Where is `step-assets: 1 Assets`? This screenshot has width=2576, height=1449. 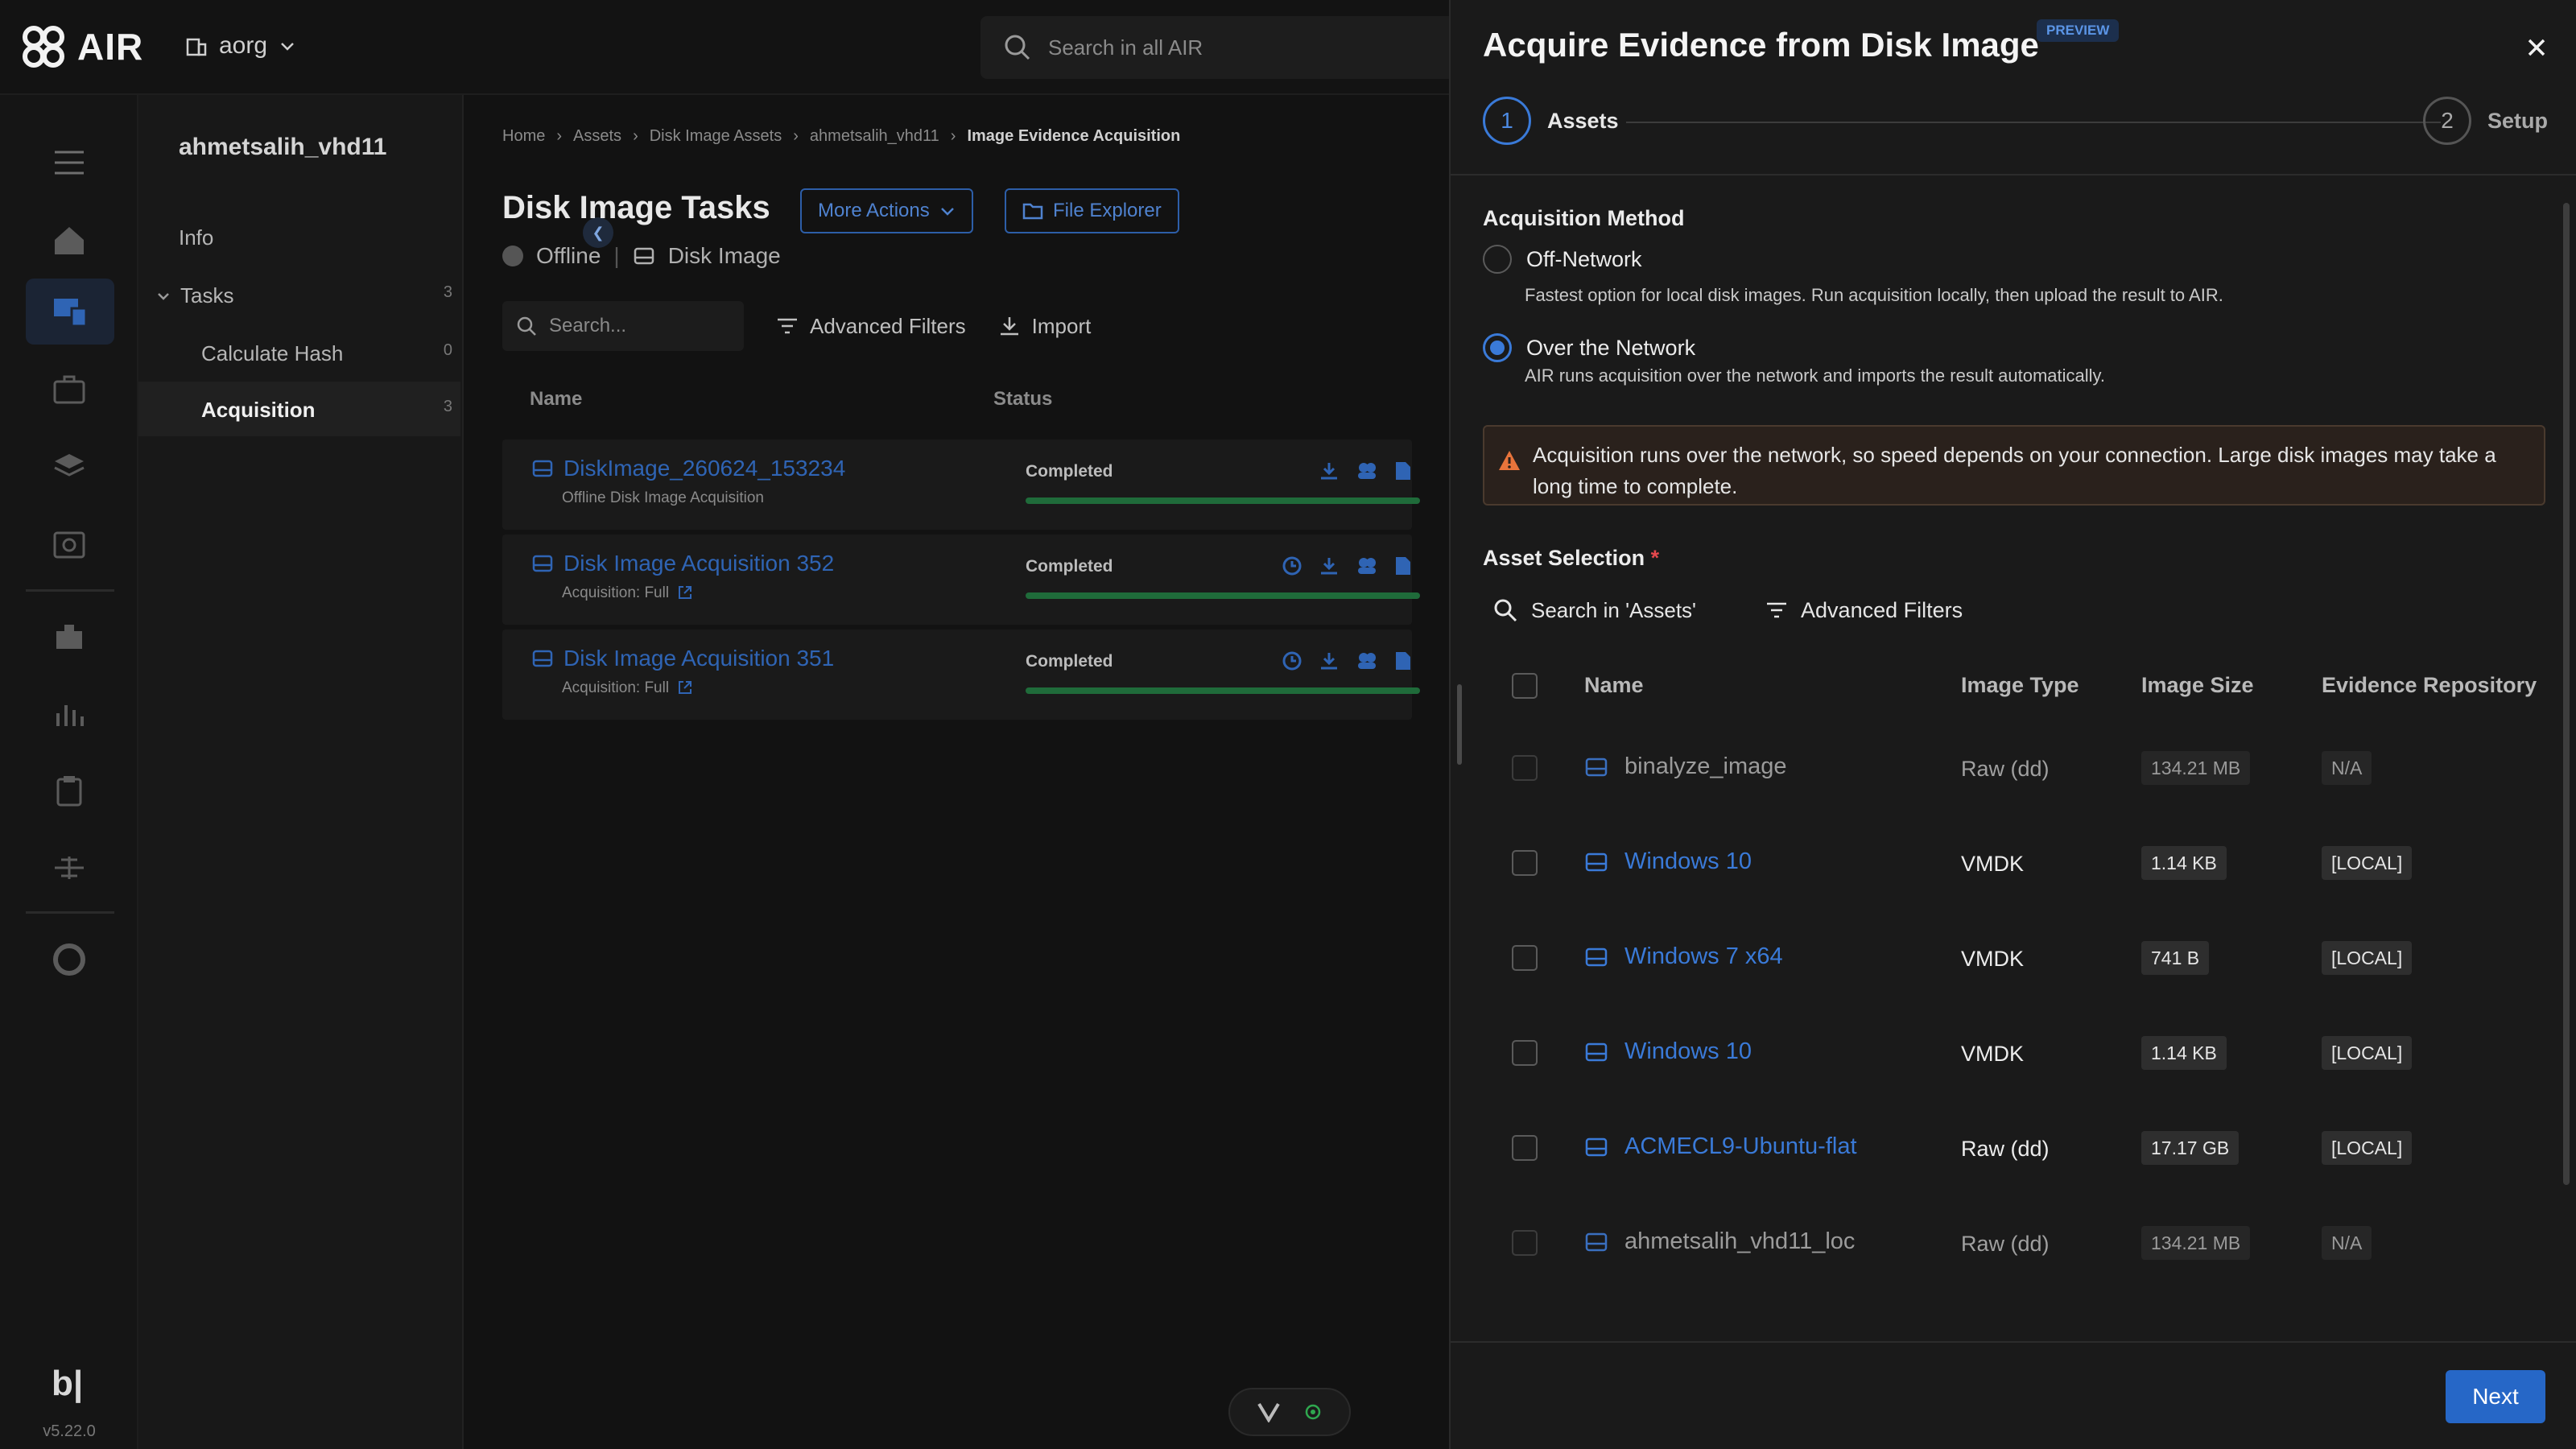
step-assets: 1 Assets is located at coordinates (1551, 121).